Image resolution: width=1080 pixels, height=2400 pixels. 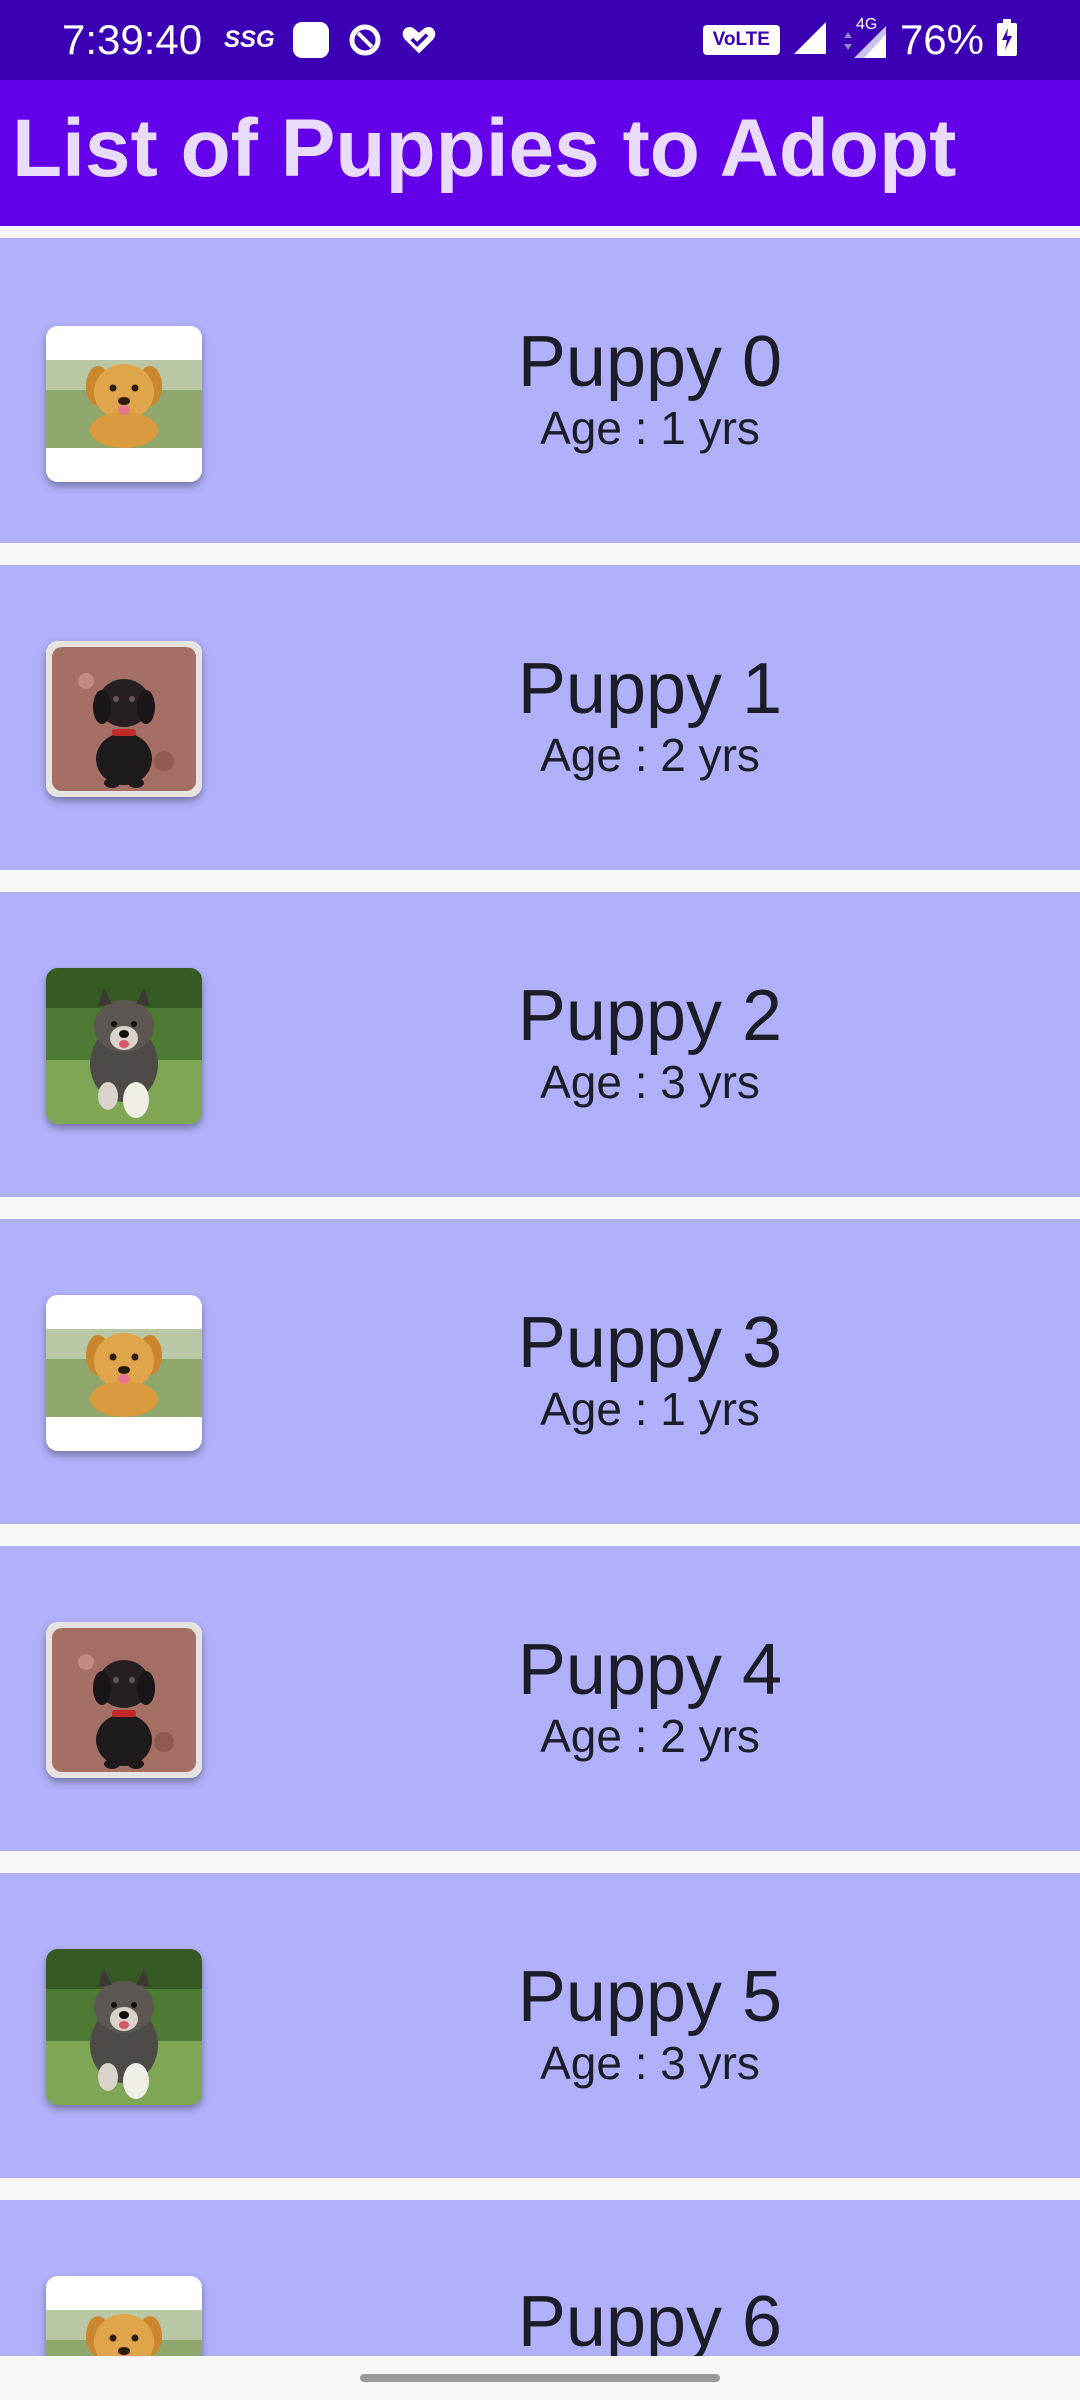 What do you see at coordinates (132, 39) in the screenshot?
I see `status-time: 7:39:40` at bounding box center [132, 39].